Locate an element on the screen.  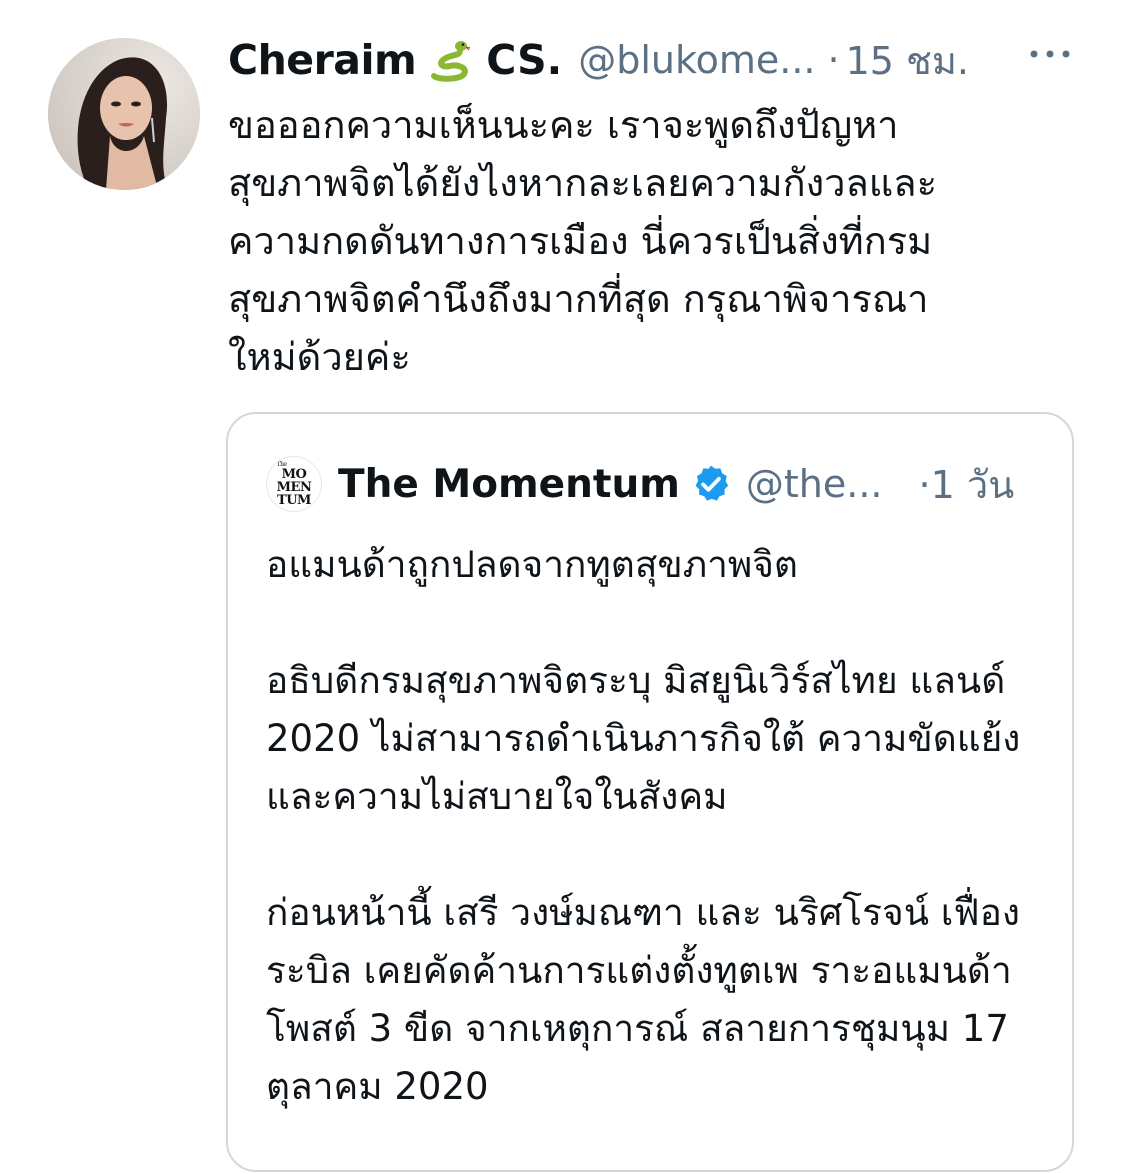
snake-emoji-icon is located at coordinates (450, 60).